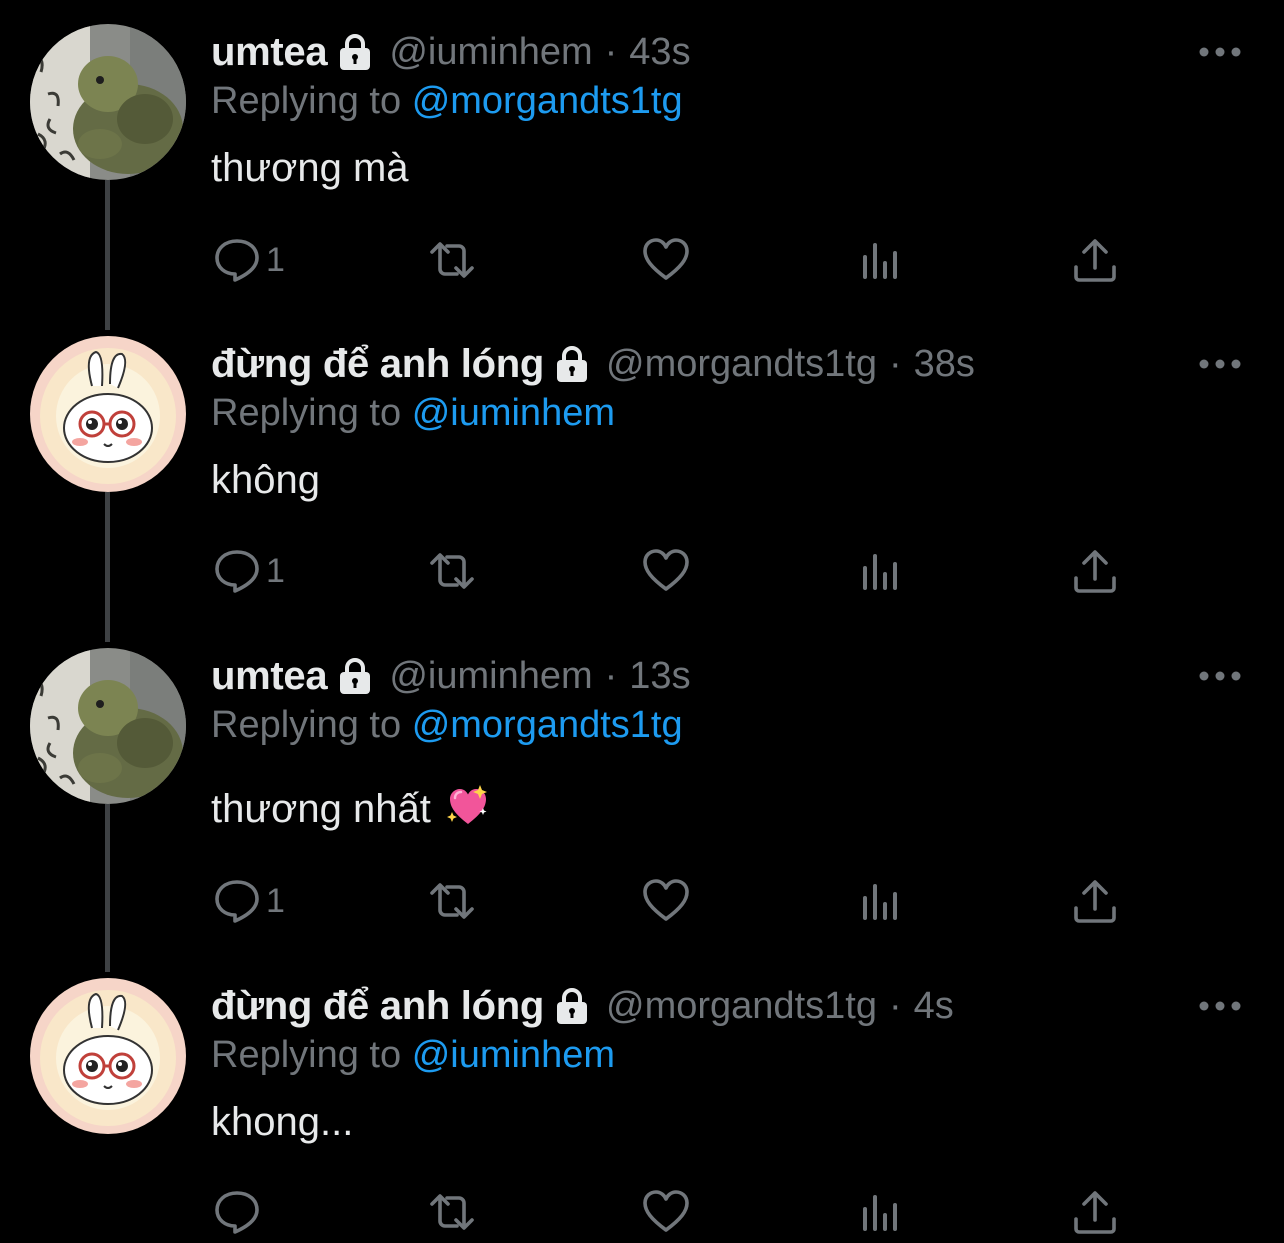  Describe the element at coordinates (659, 676) in the screenshot. I see `timestamp: 13s` at that location.